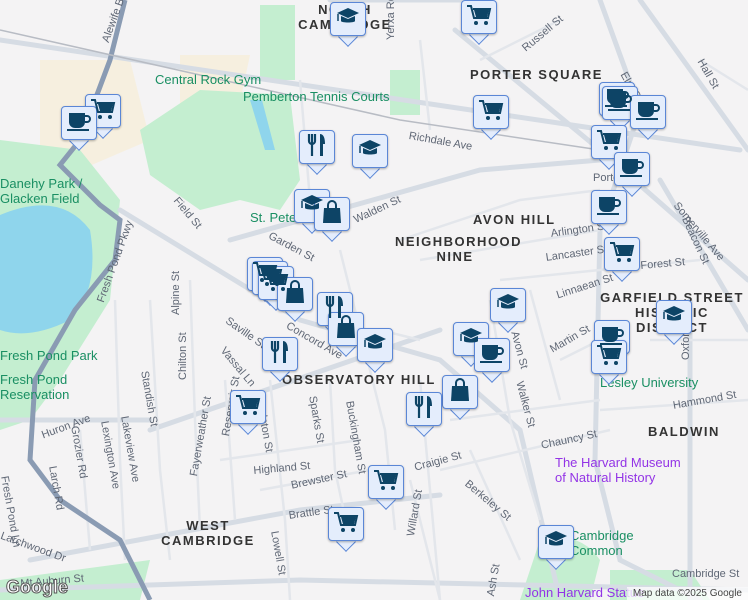  I want to click on neighborhood-label: NEIGHBORHOOD NINE, so click(459, 249).